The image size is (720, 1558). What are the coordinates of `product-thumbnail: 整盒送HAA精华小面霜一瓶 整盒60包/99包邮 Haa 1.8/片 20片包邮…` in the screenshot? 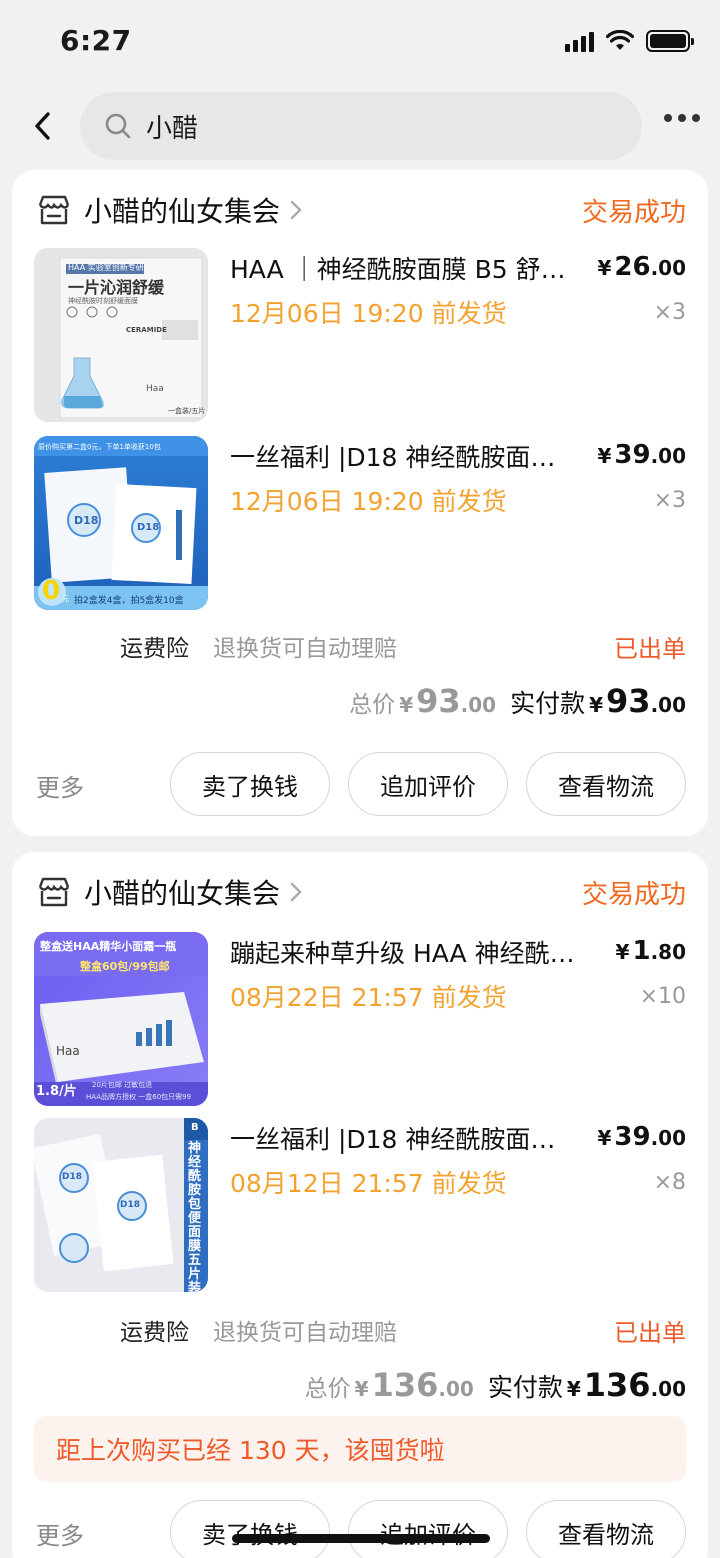 It's located at (121, 1019).